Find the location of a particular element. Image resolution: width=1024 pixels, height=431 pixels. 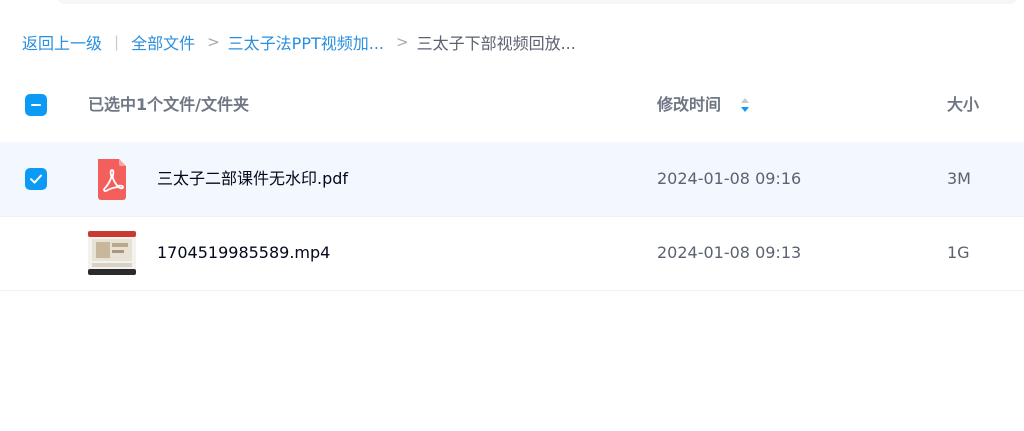

breadcrumb-all-files: 全部文件 is located at coordinates (163, 42).